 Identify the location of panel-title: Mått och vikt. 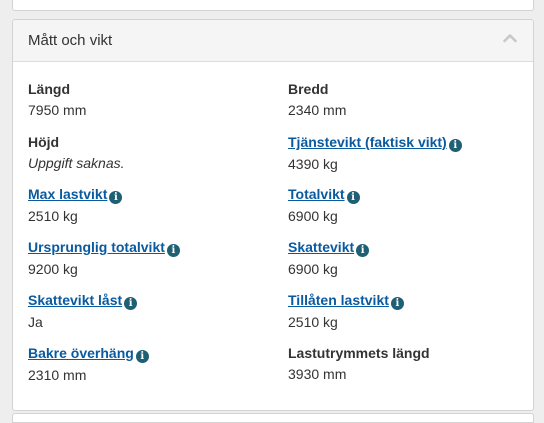
(70, 40).